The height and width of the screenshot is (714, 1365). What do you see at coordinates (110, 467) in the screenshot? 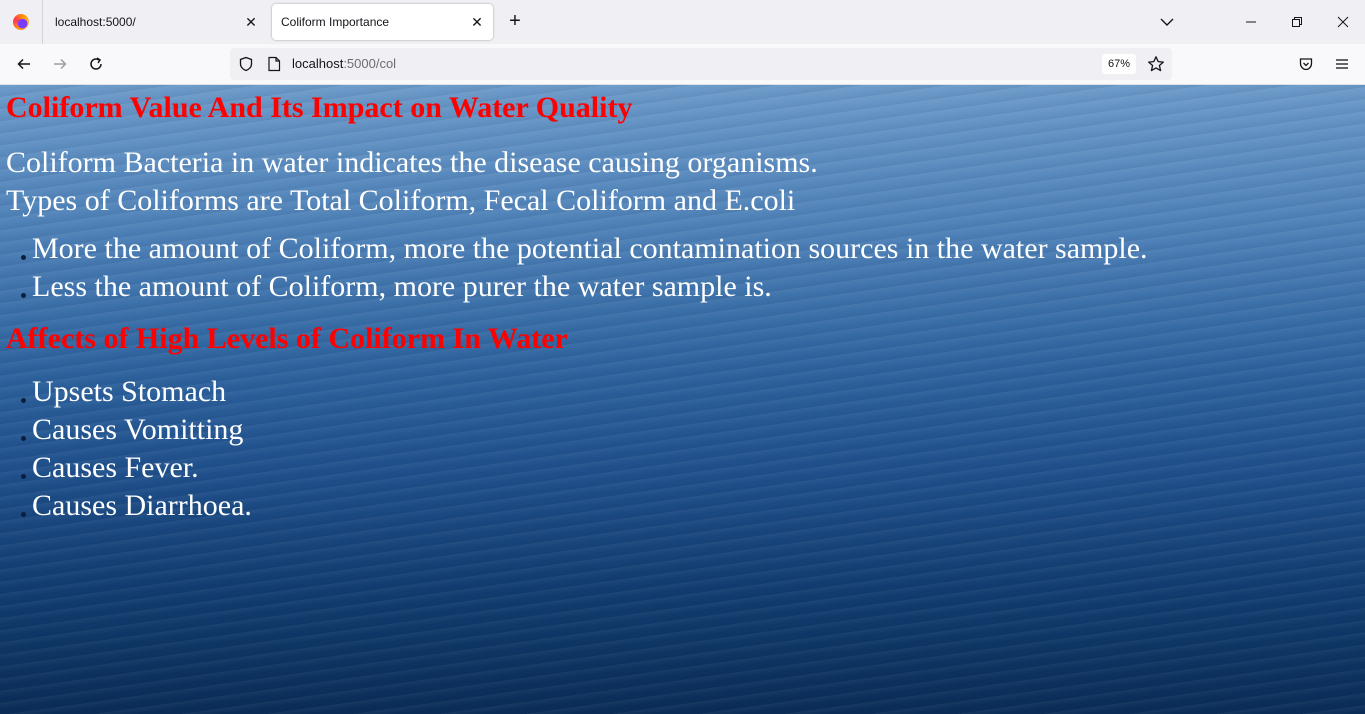
I see `list-item: Causes Fever.` at bounding box center [110, 467].